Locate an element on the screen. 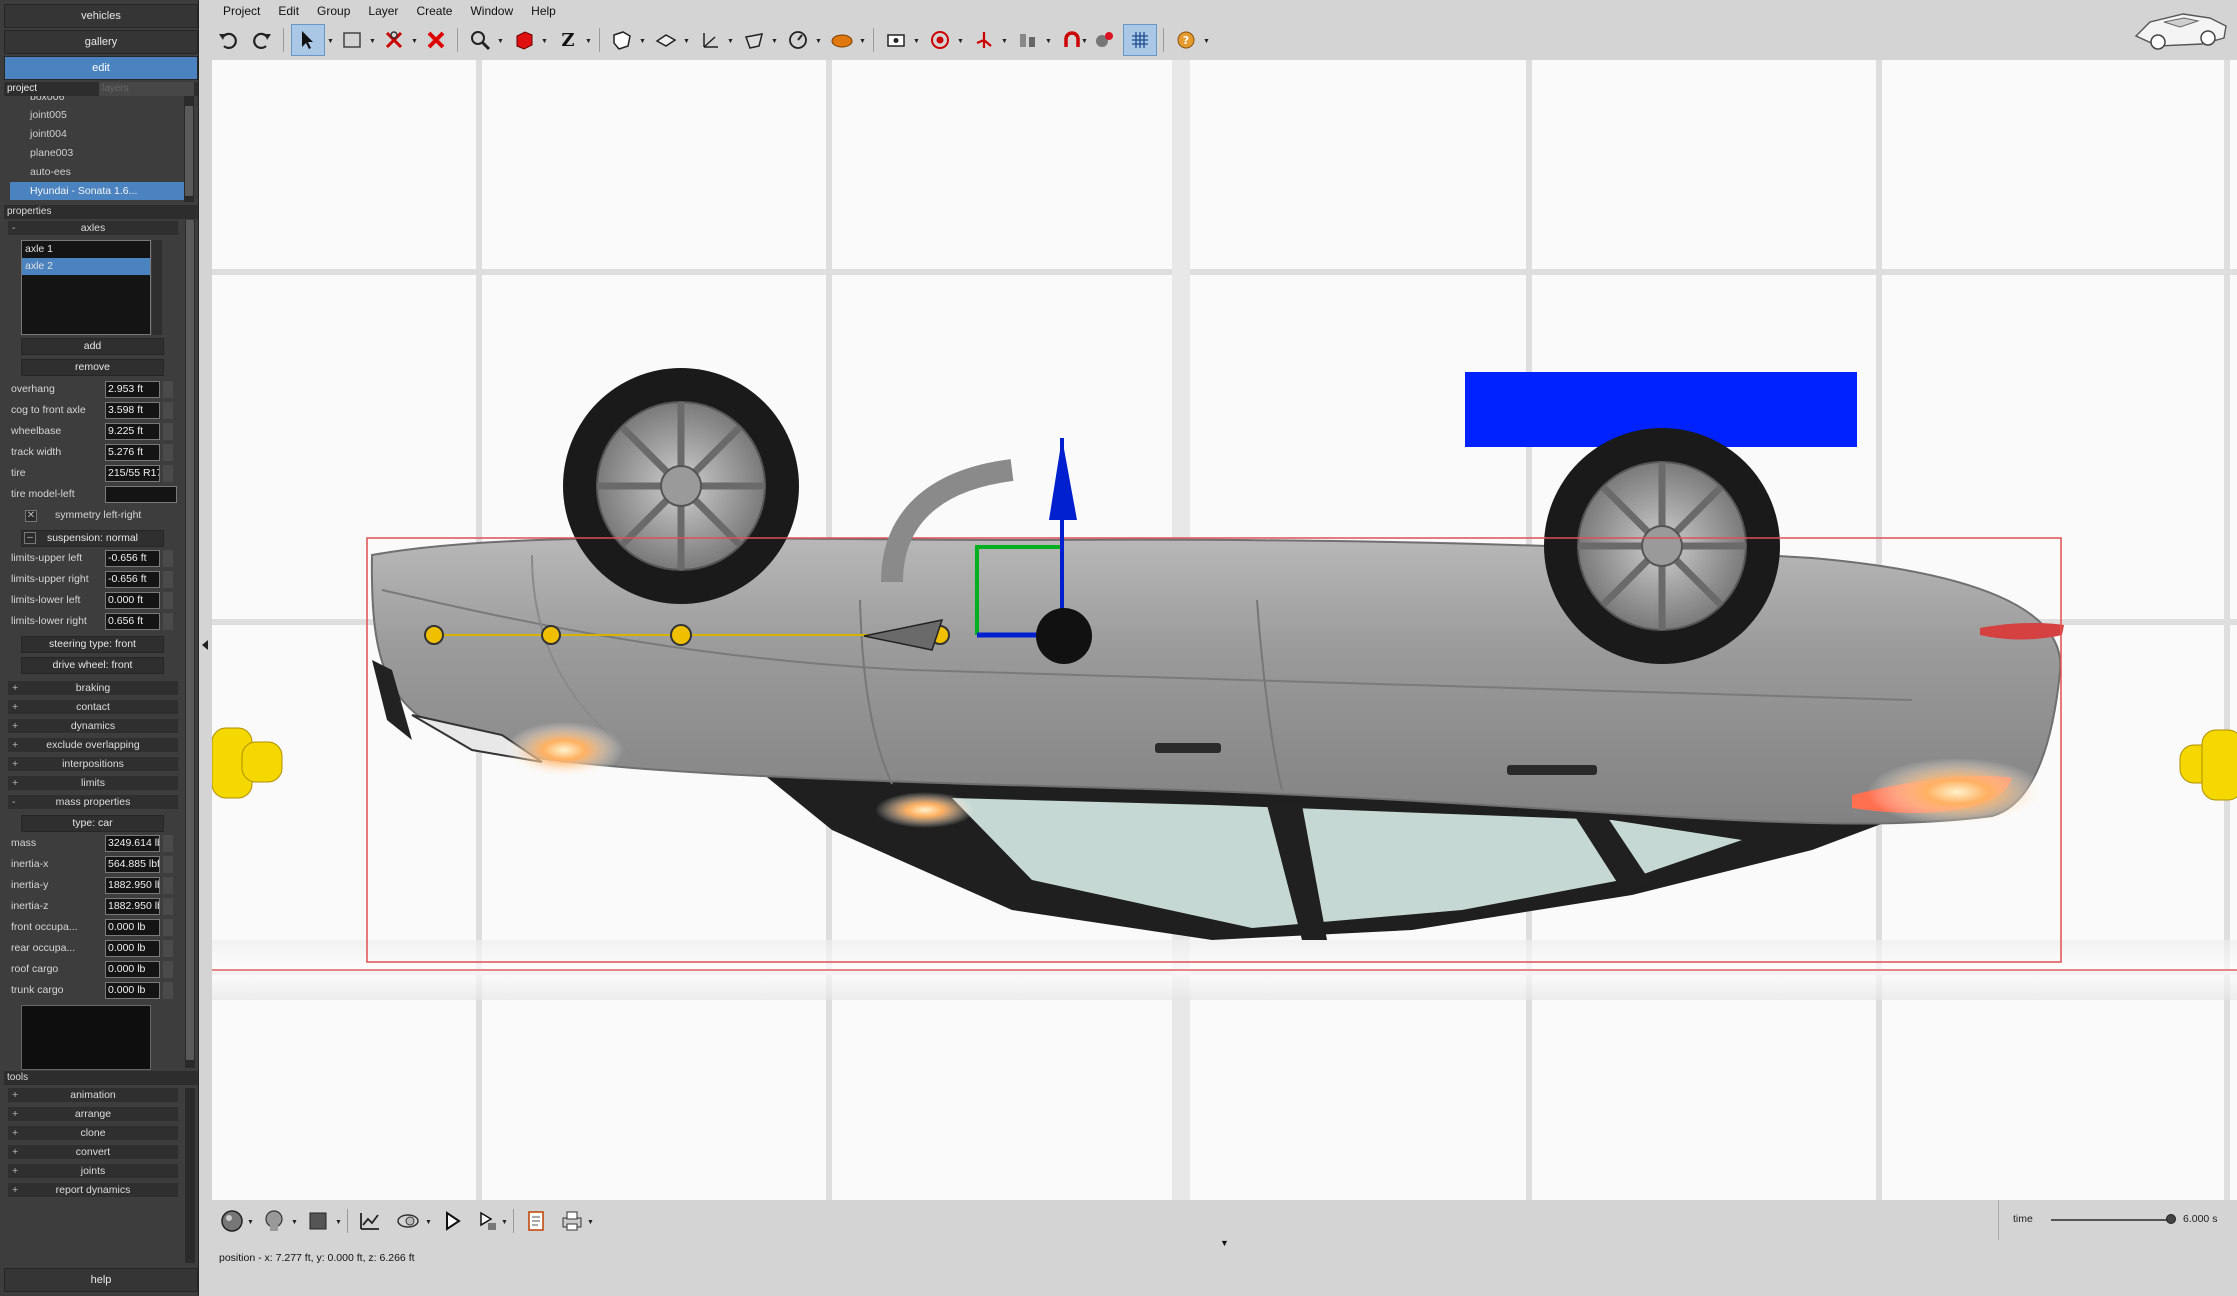 The image size is (2237, 1296). menu-group: Group is located at coordinates (333, 11).